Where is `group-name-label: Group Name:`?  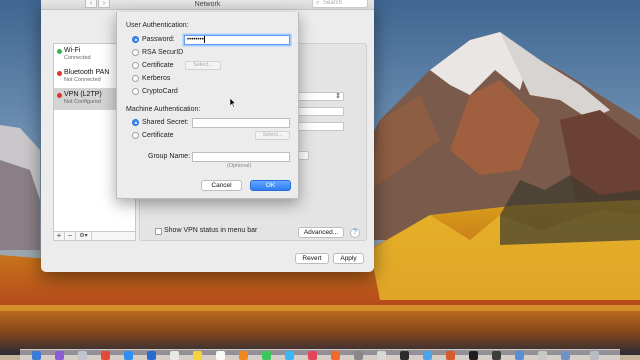 group-name-label: Group Name: is located at coordinates (169, 156).